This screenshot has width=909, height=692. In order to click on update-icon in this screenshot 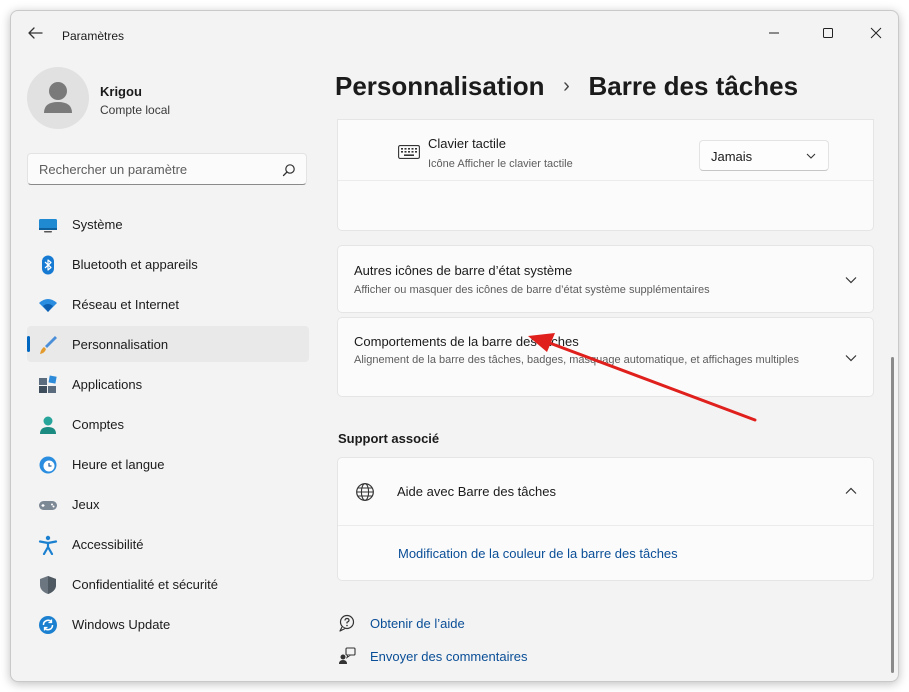, I will do `click(48, 625)`.